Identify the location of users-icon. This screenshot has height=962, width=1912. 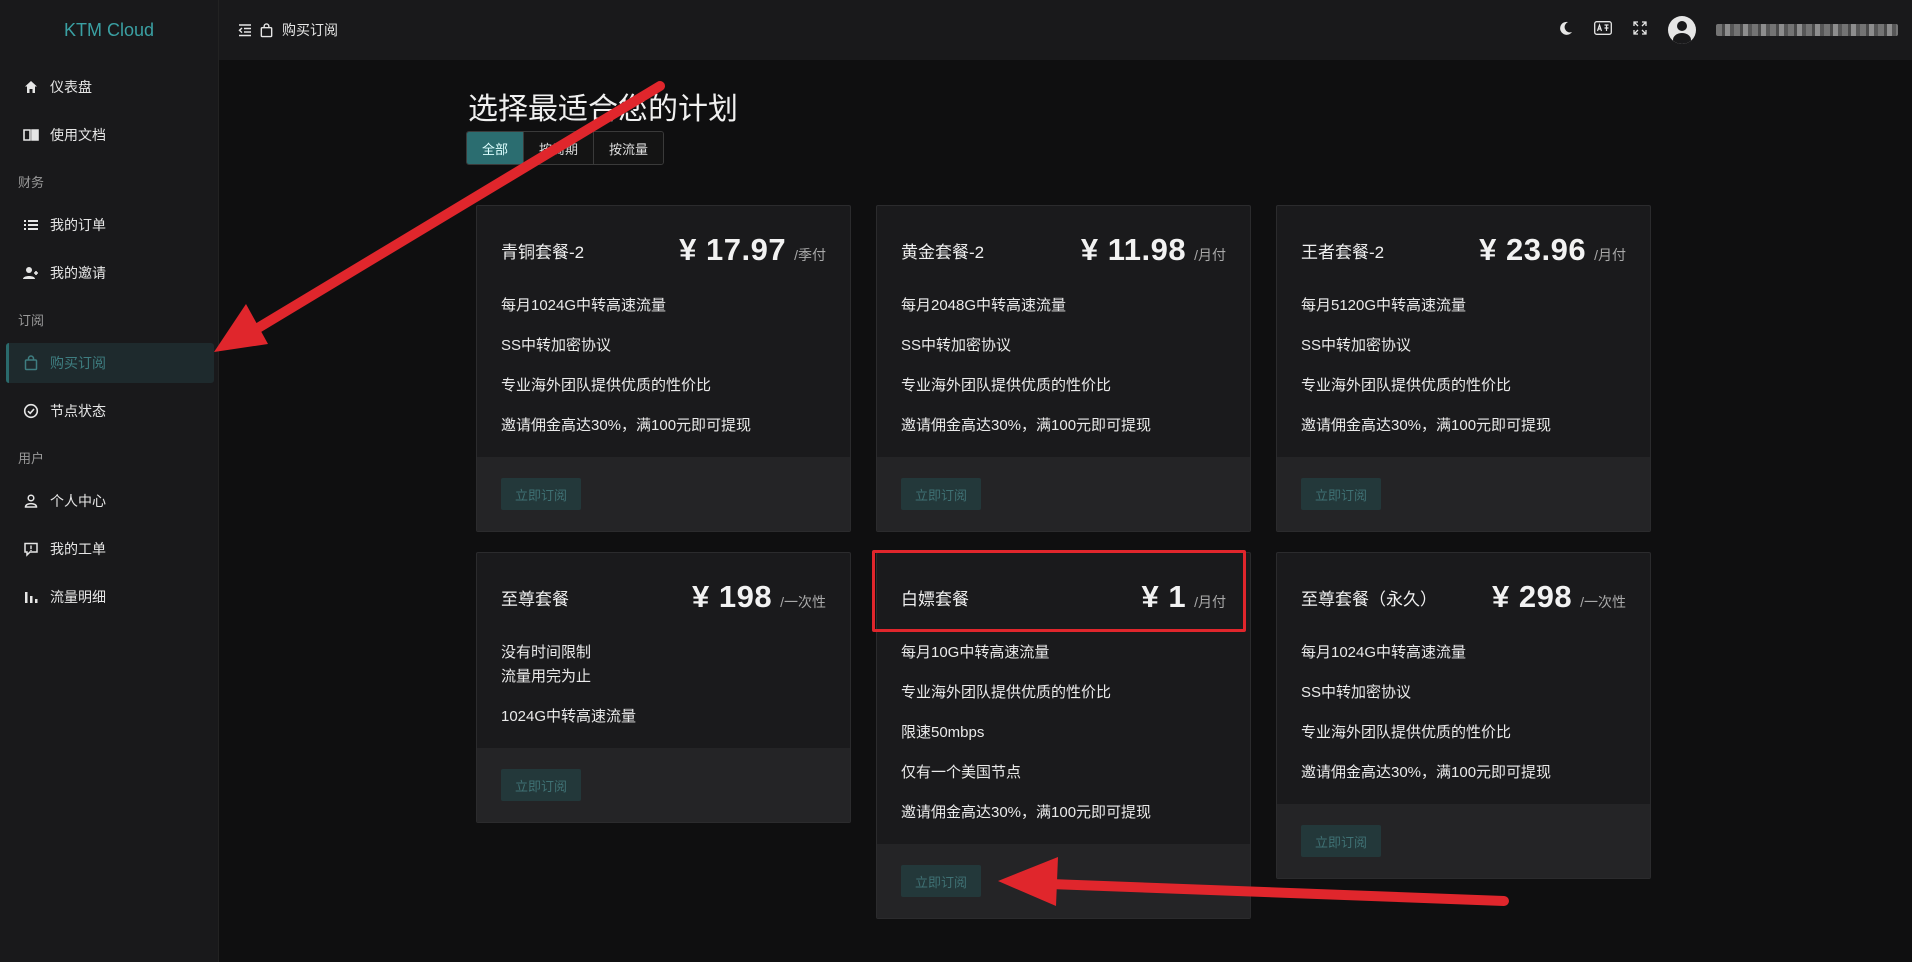
(31, 273).